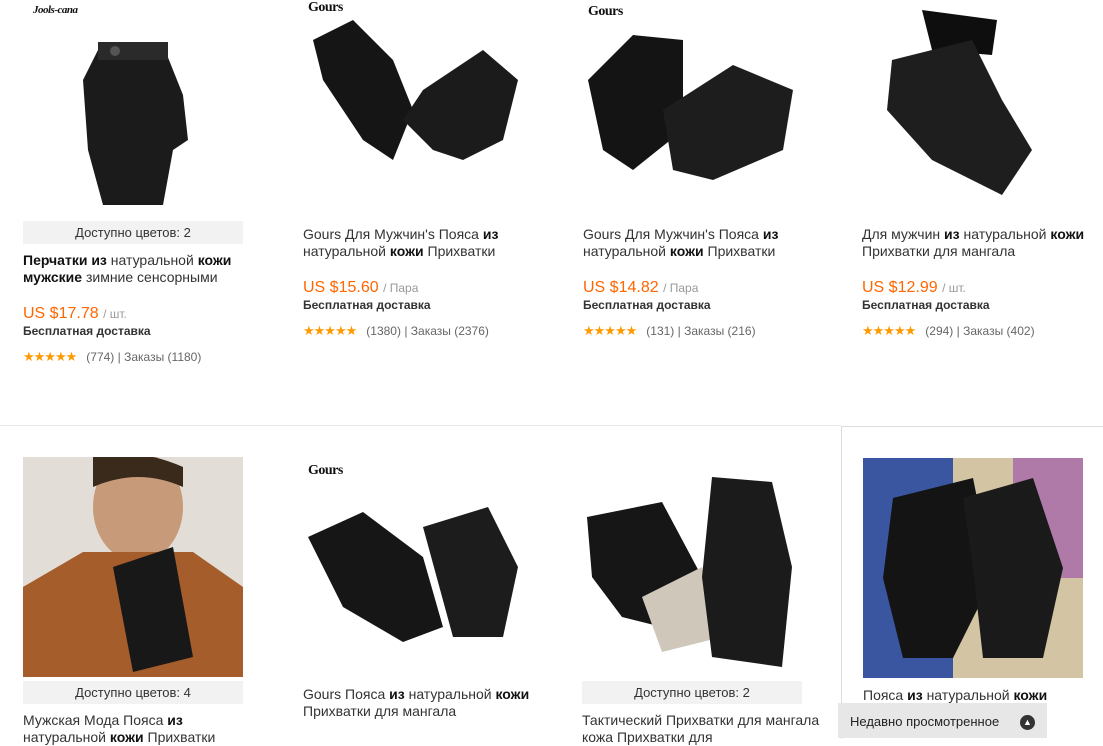 The height and width of the screenshot is (746, 1103). I want to click on title-text: Мужская Мода Пояса, so click(95, 720).